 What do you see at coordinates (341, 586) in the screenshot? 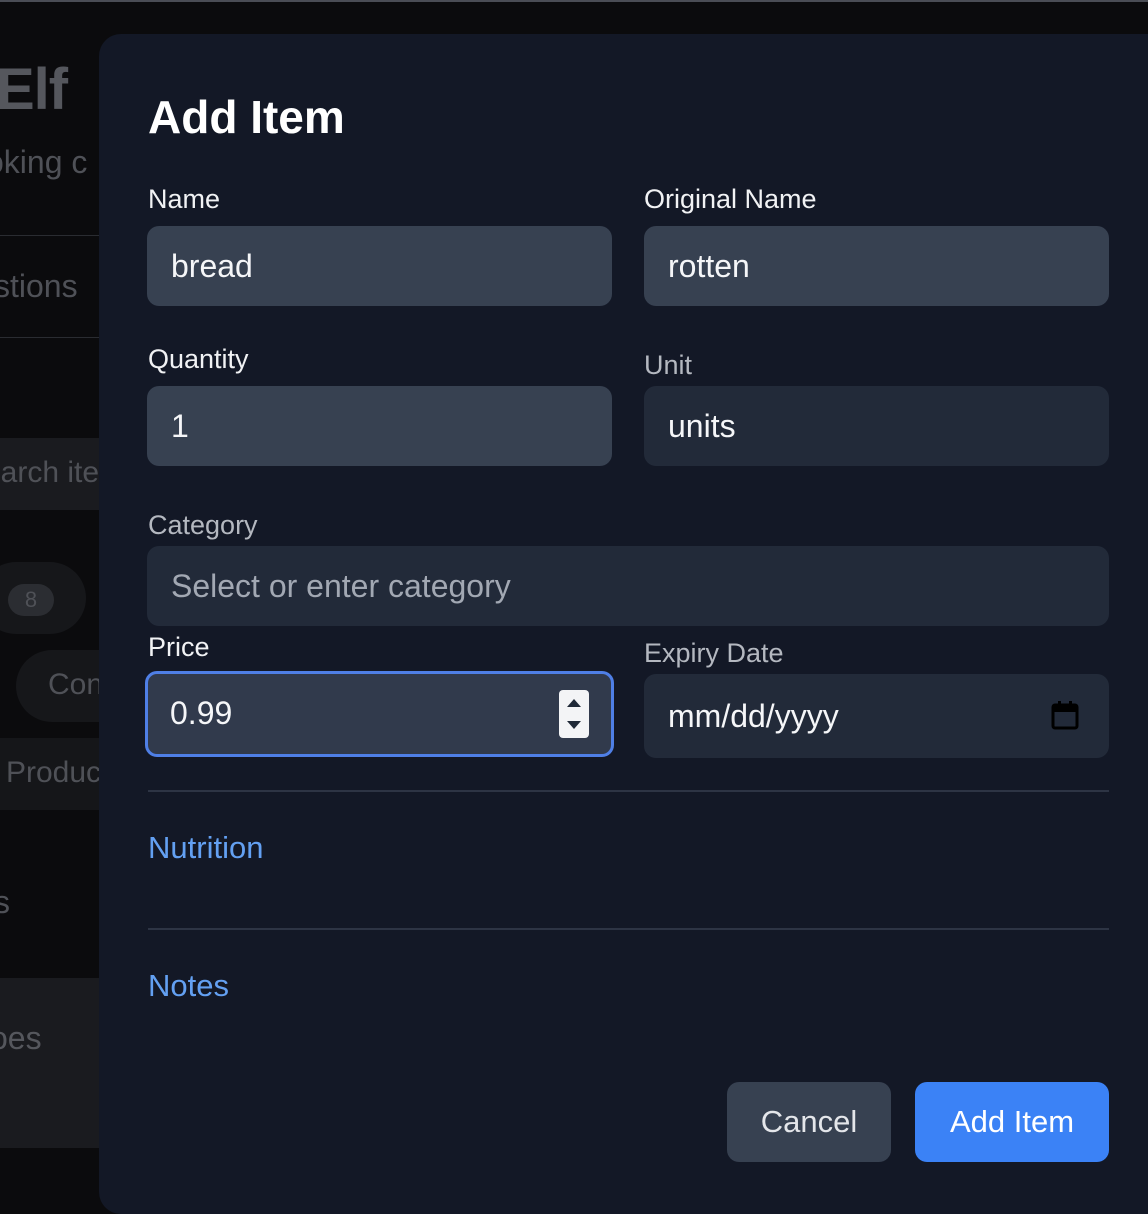
I see `category-placeholder: Select or enter category` at bounding box center [341, 586].